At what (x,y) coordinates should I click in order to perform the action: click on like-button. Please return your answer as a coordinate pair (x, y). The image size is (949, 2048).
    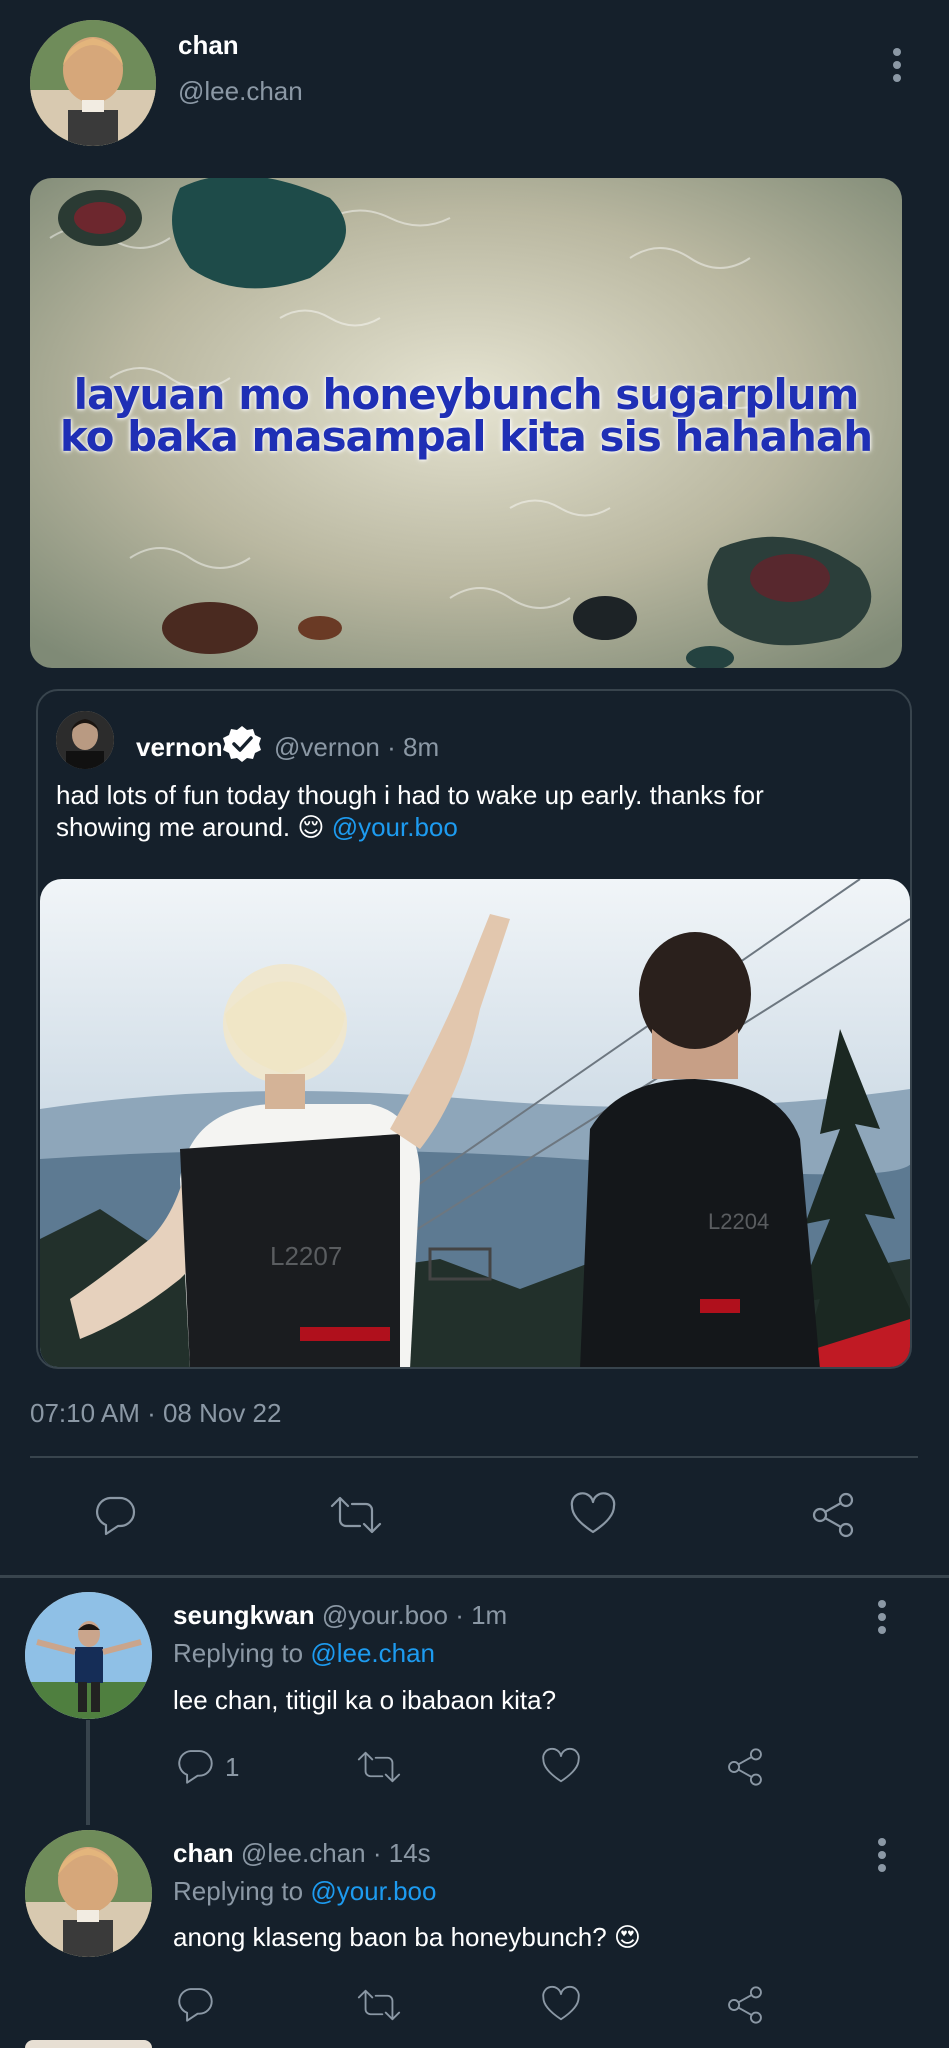
    Looking at the image, I should click on (593, 1515).